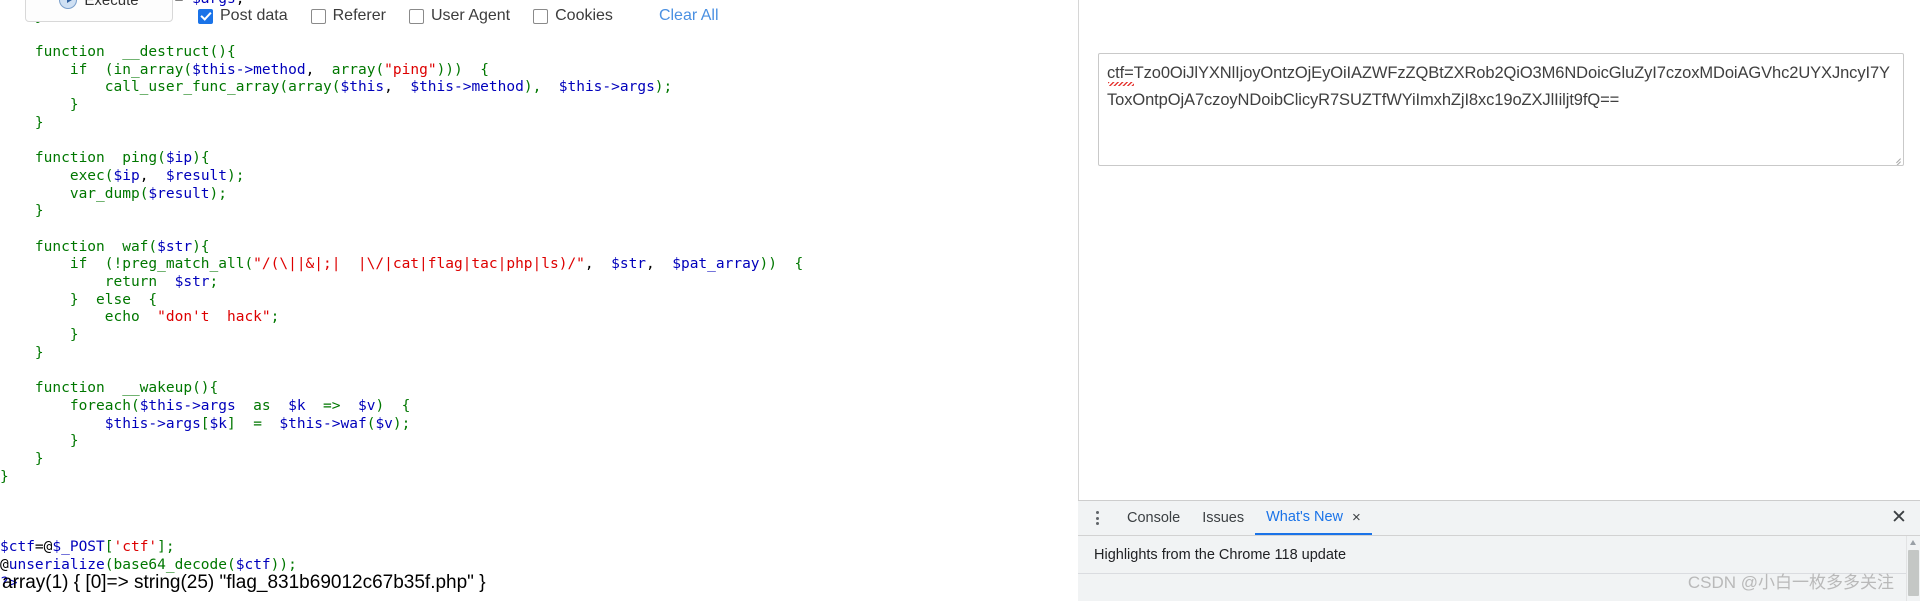 This screenshot has height=601, width=1920. I want to click on code-token: );, so click(401, 423).